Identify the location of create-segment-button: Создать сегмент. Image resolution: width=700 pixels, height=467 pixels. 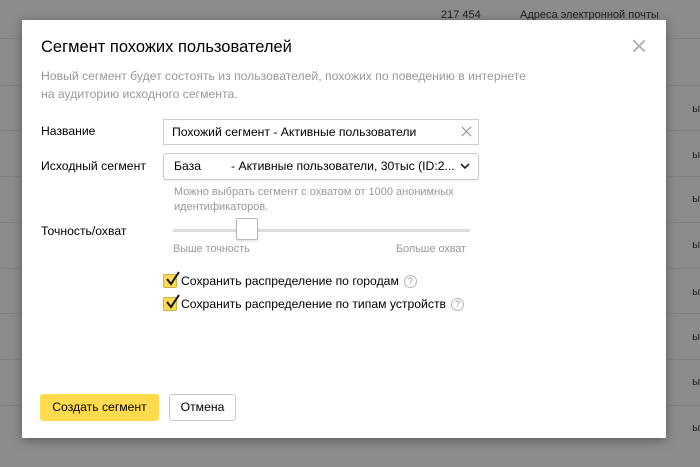
(99, 407).